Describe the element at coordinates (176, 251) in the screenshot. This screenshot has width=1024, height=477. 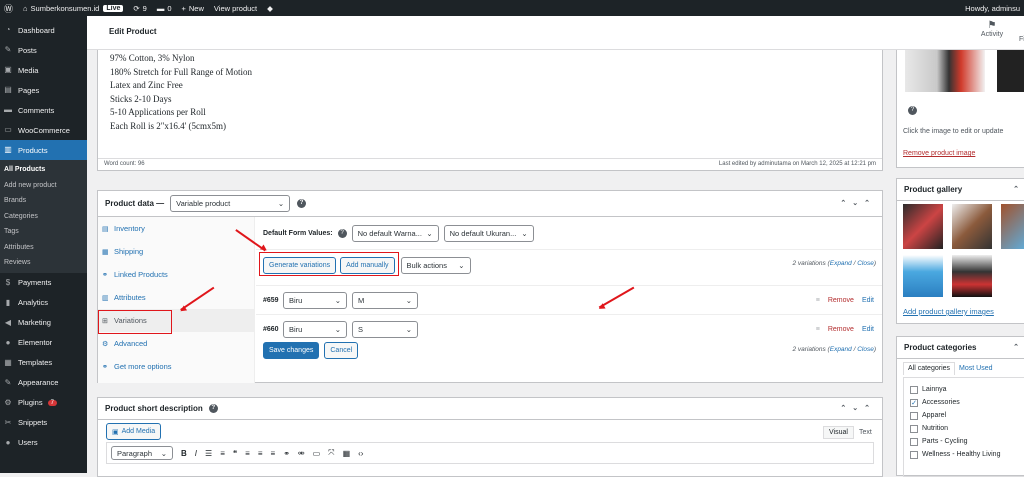
I see `tab-shipping: ▦ Shipping` at that location.